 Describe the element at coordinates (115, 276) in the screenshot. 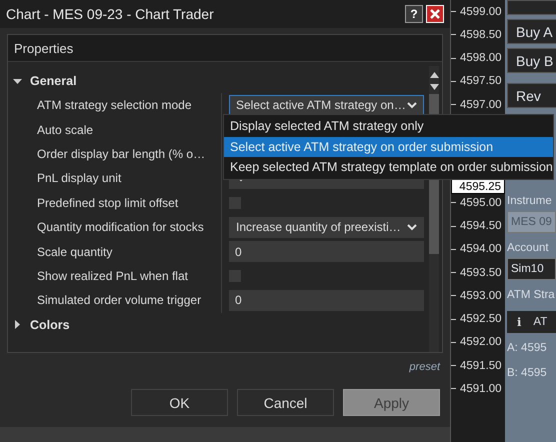

I see `property-label: Show realized PnL when flat` at that location.